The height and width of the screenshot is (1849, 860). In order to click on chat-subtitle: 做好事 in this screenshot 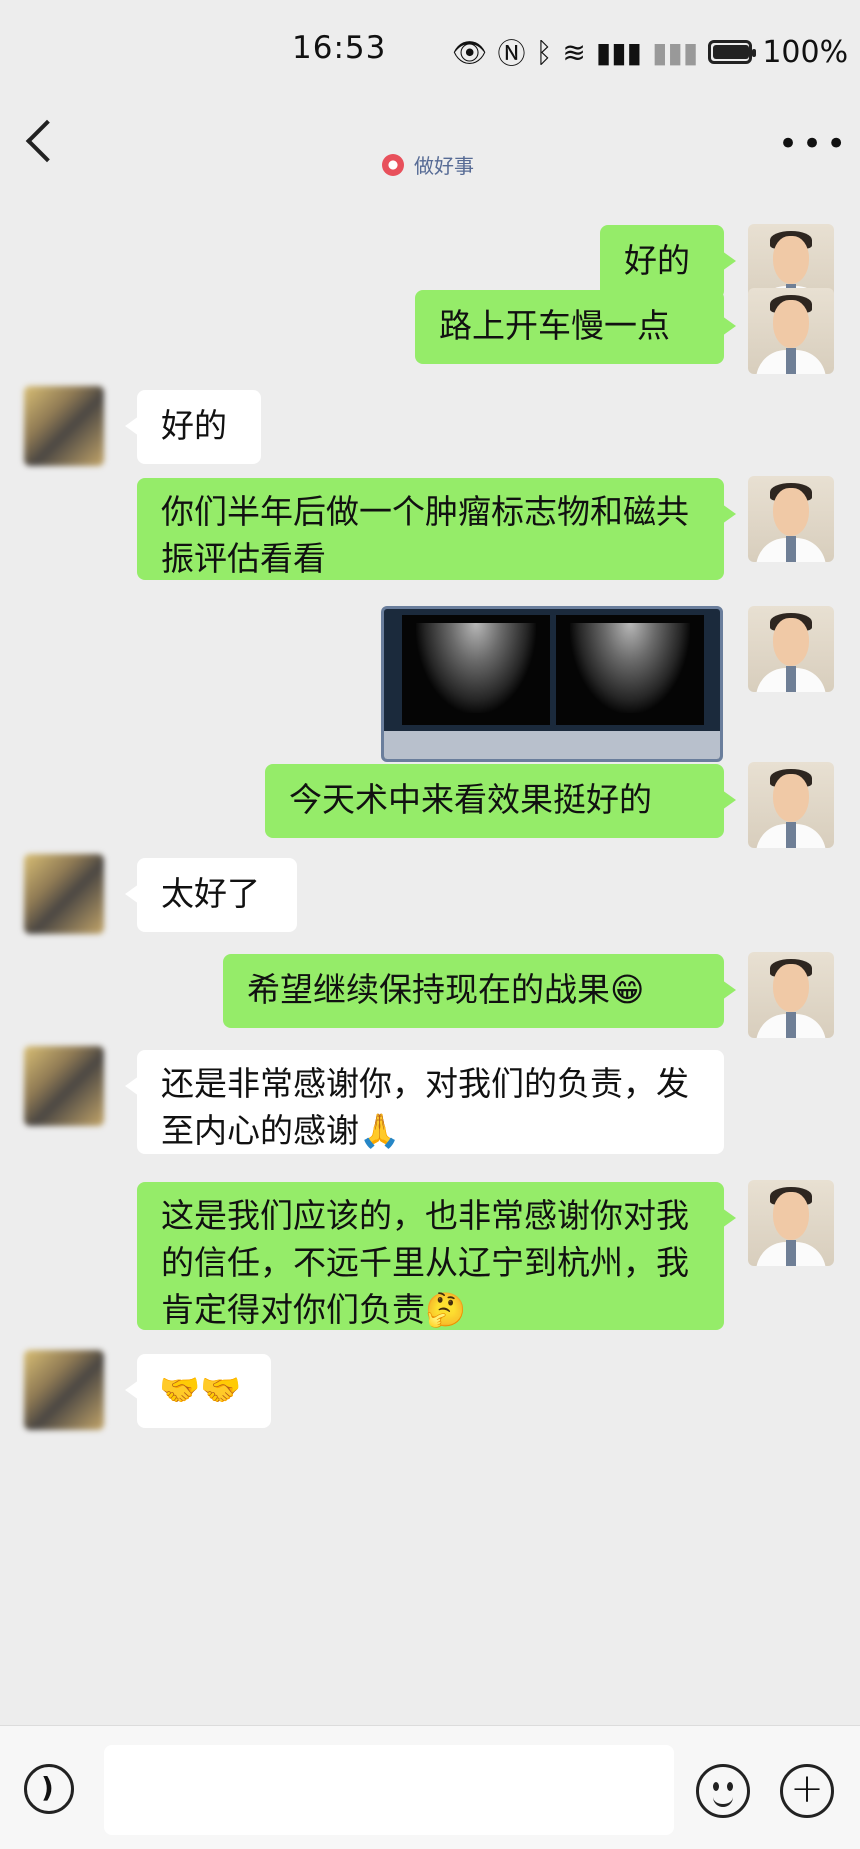, I will do `click(428, 164)`.